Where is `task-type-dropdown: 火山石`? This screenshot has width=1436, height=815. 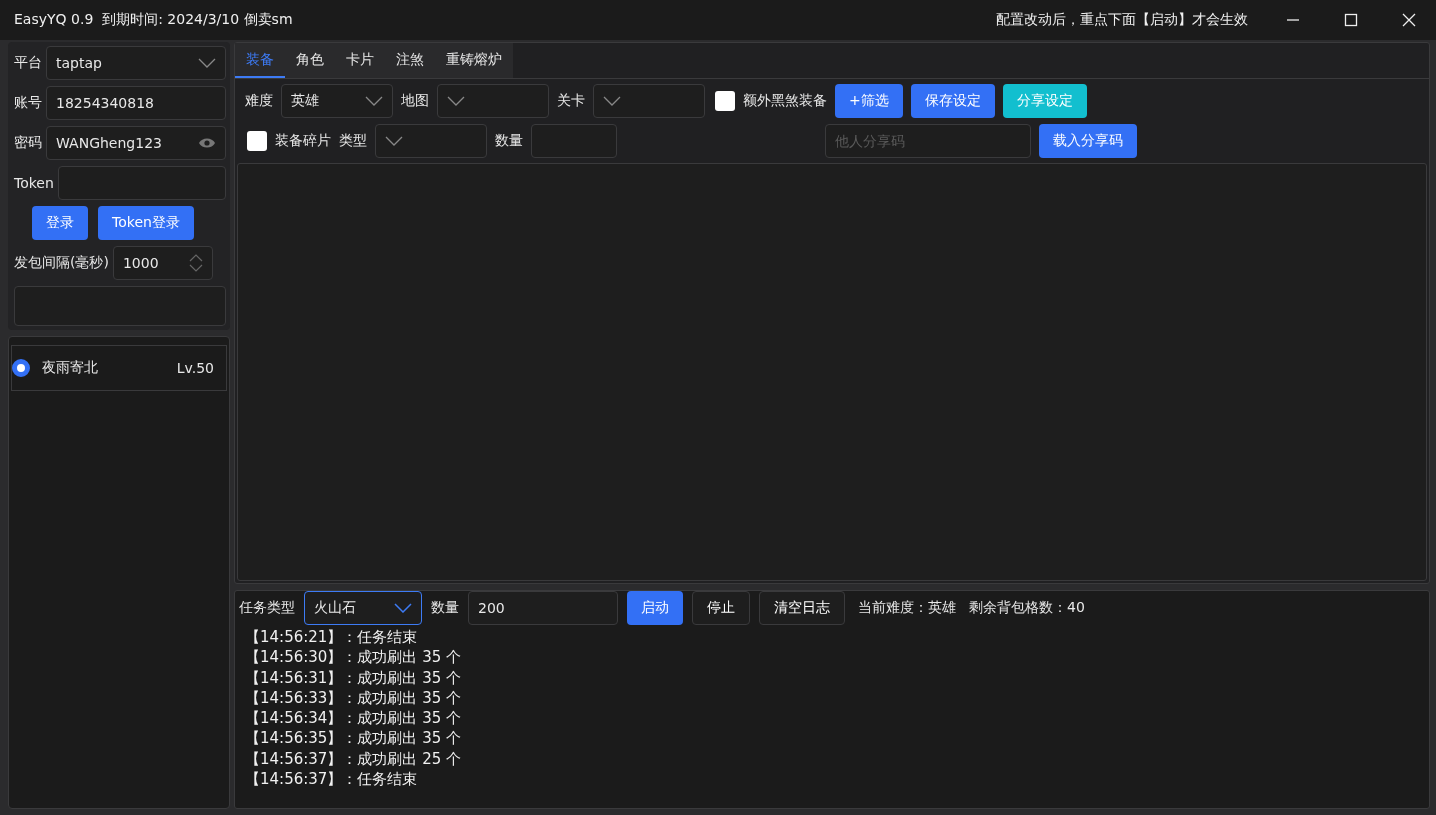
task-type-dropdown: 火山石 is located at coordinates (363, 608).